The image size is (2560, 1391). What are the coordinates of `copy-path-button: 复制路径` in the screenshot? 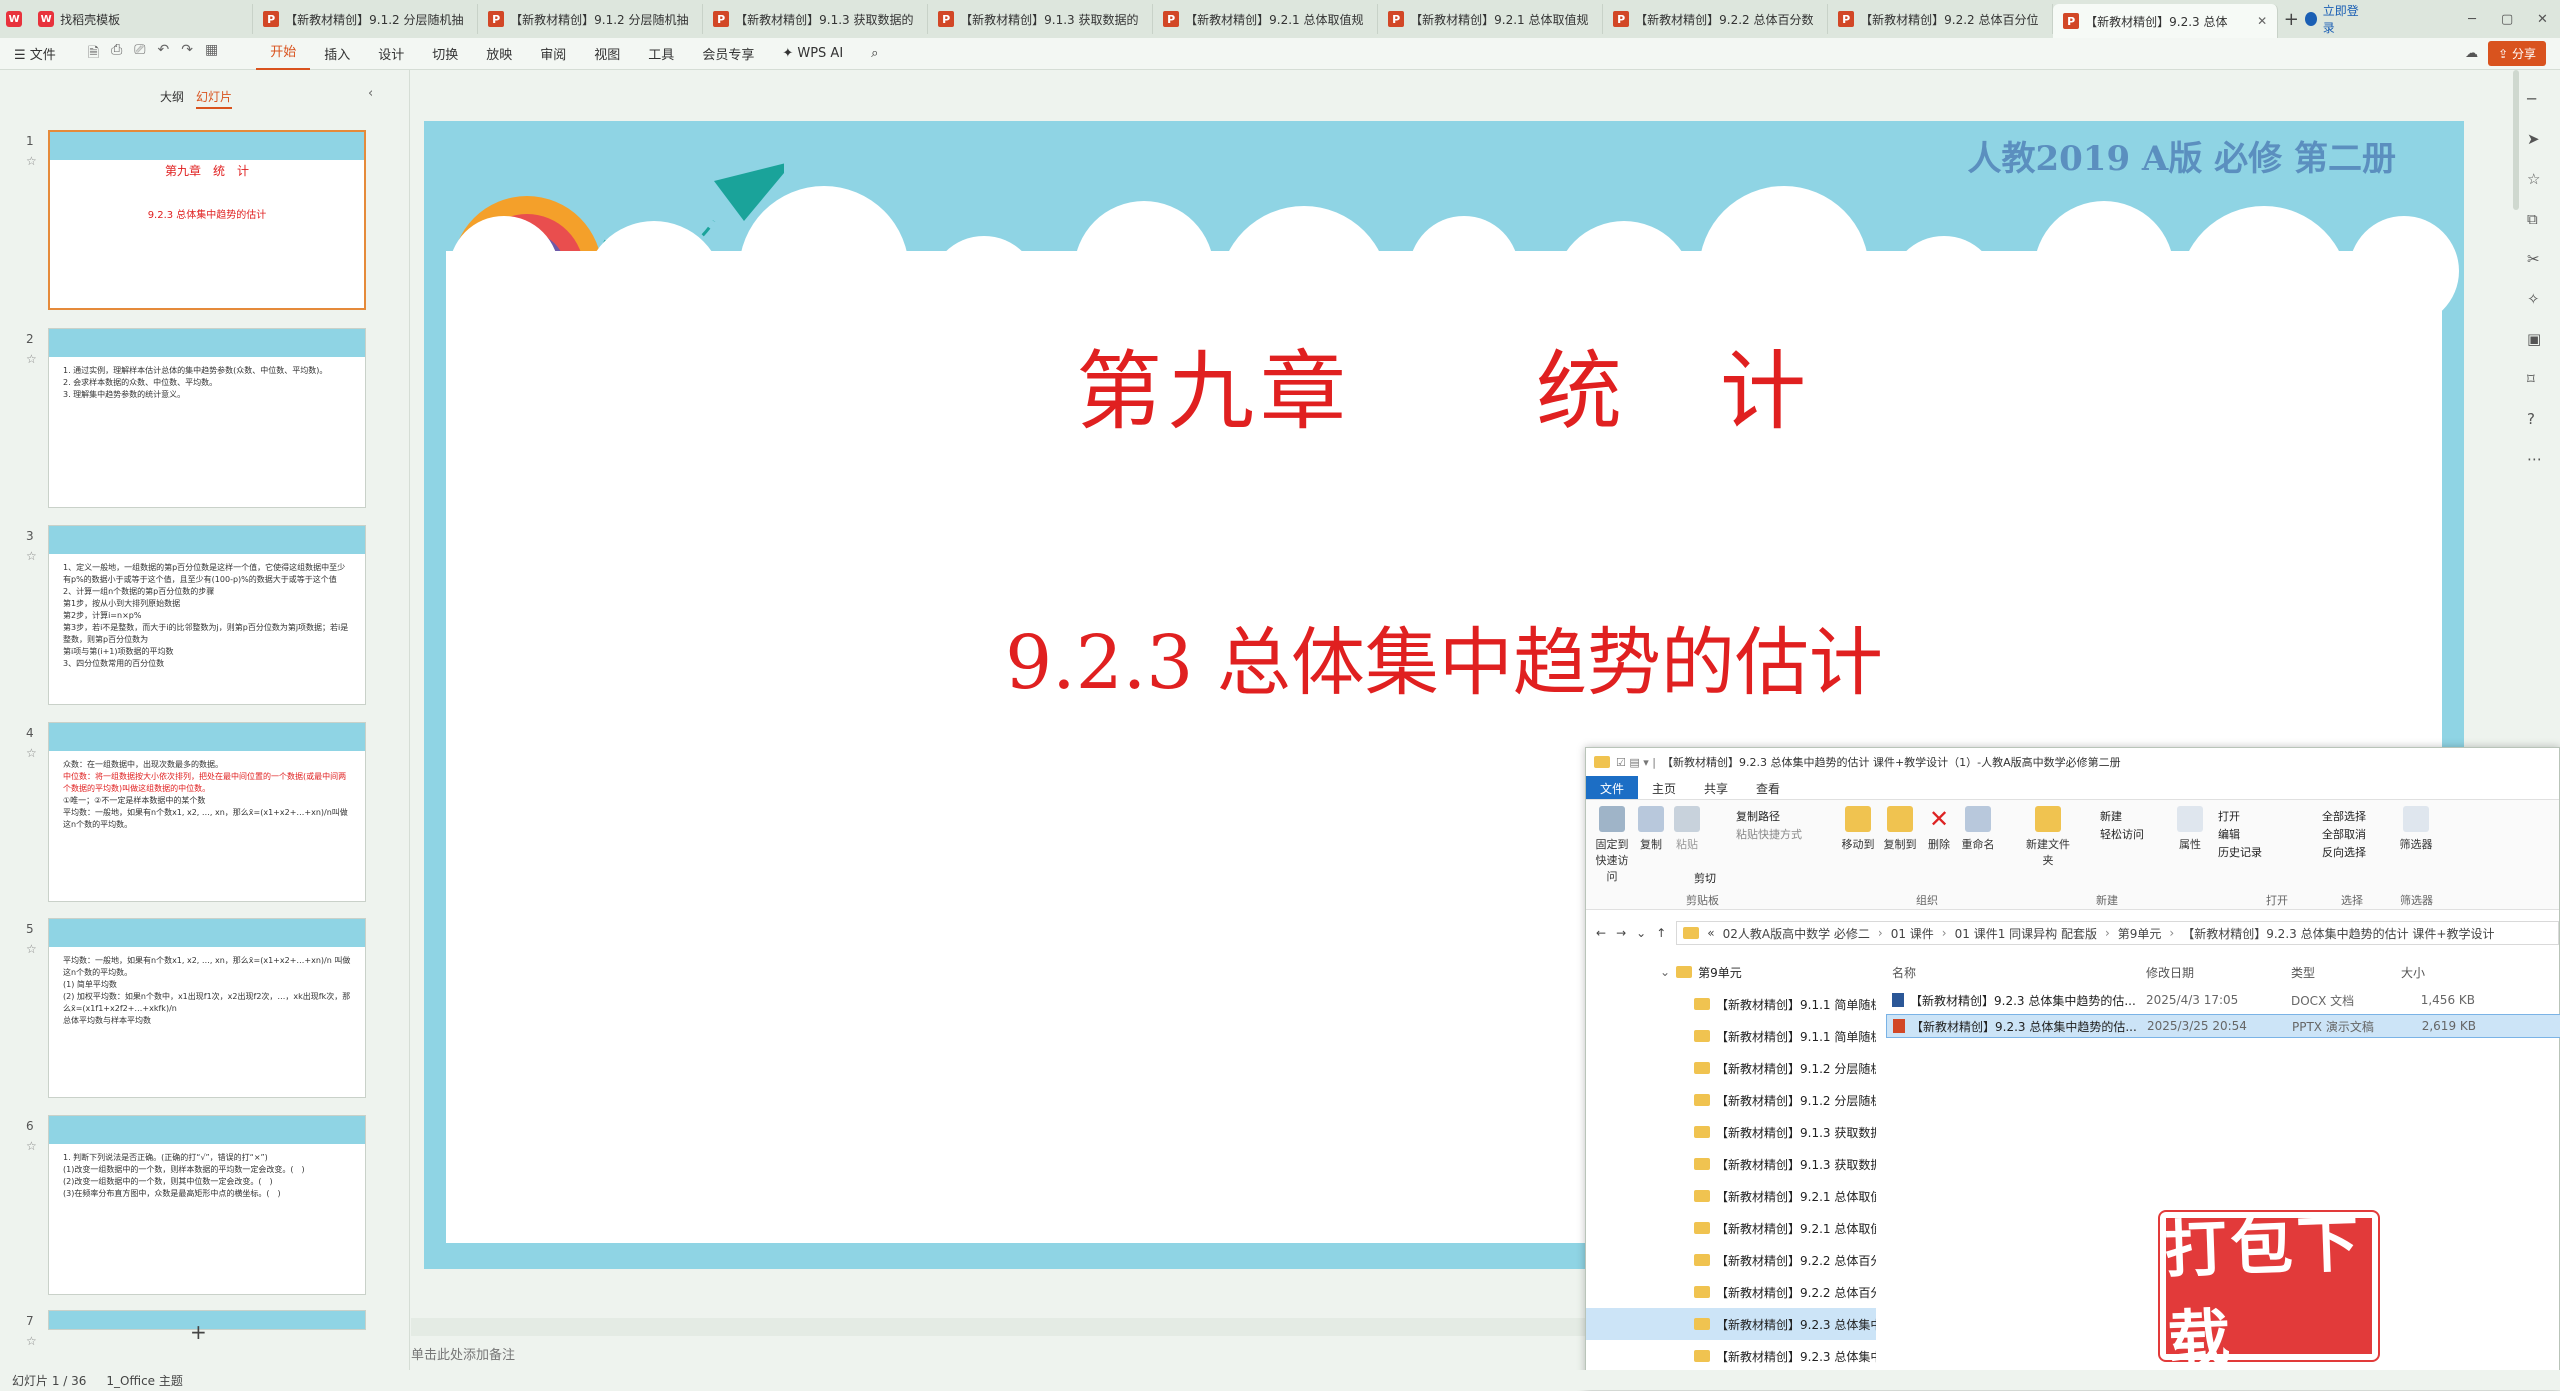 It's located at (1758, 816).